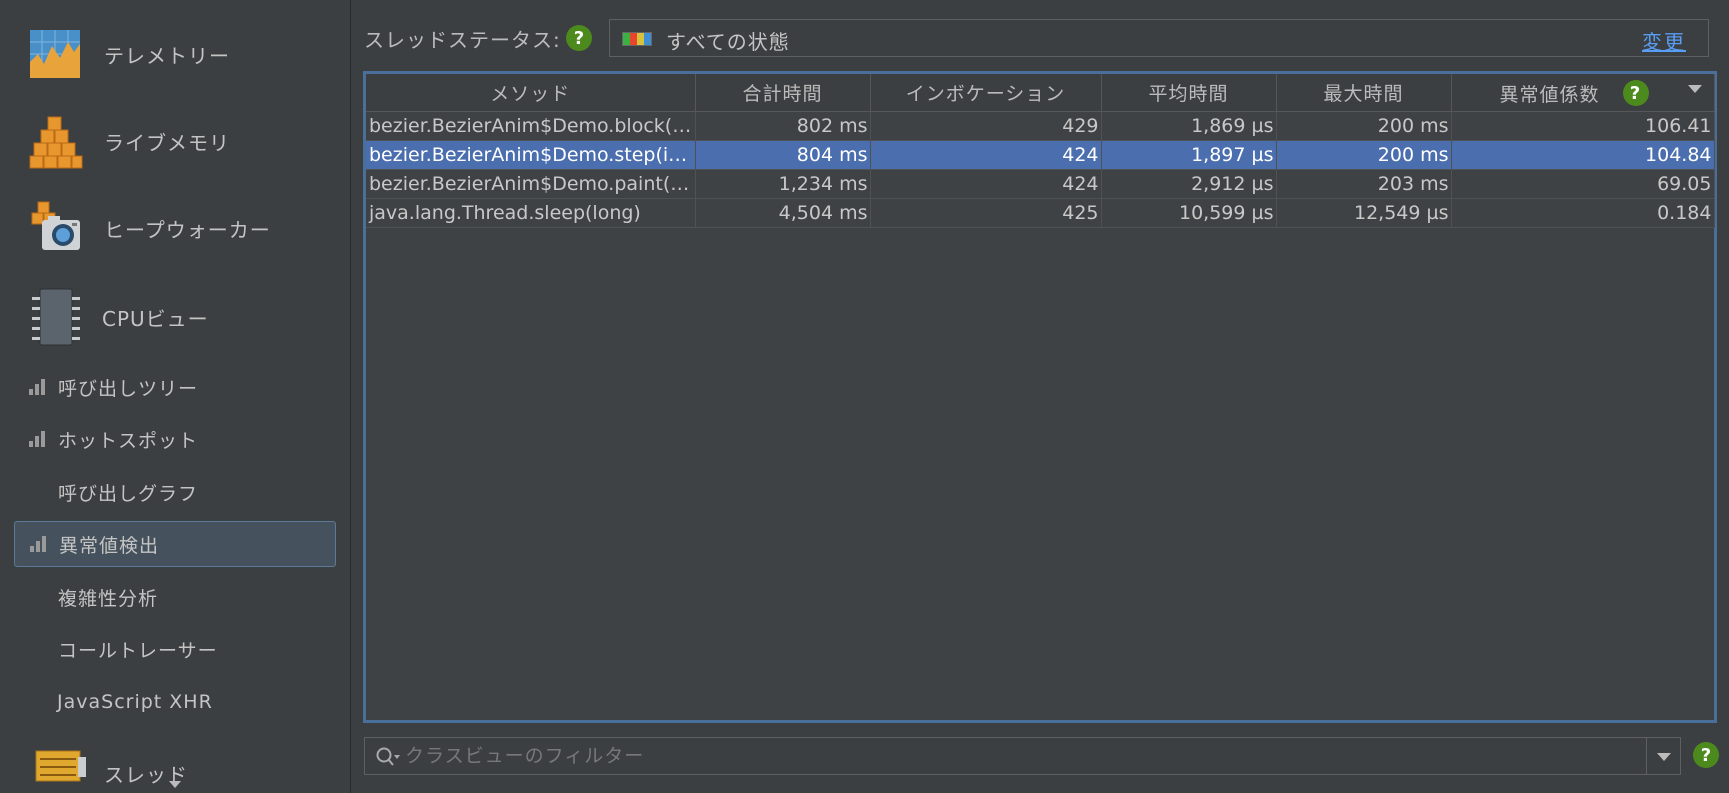  What do you see at coordinates (1159, 38) in the screenshot?
I see `thread-status-selector: すべての状態 変更` at bounding box center [1159, 38].